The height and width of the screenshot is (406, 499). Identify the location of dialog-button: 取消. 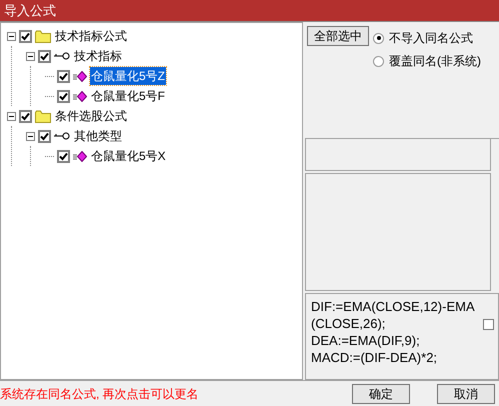
(466, 394).